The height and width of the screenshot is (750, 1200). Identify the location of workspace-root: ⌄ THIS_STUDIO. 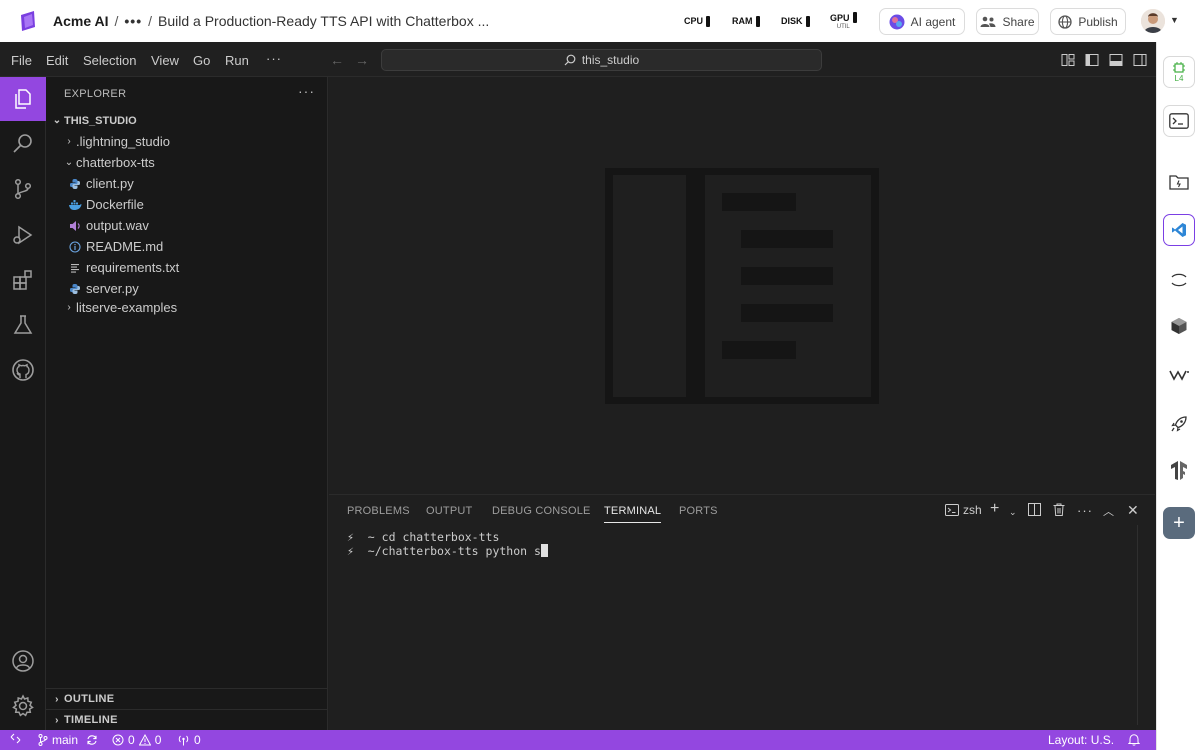
(187, 120).